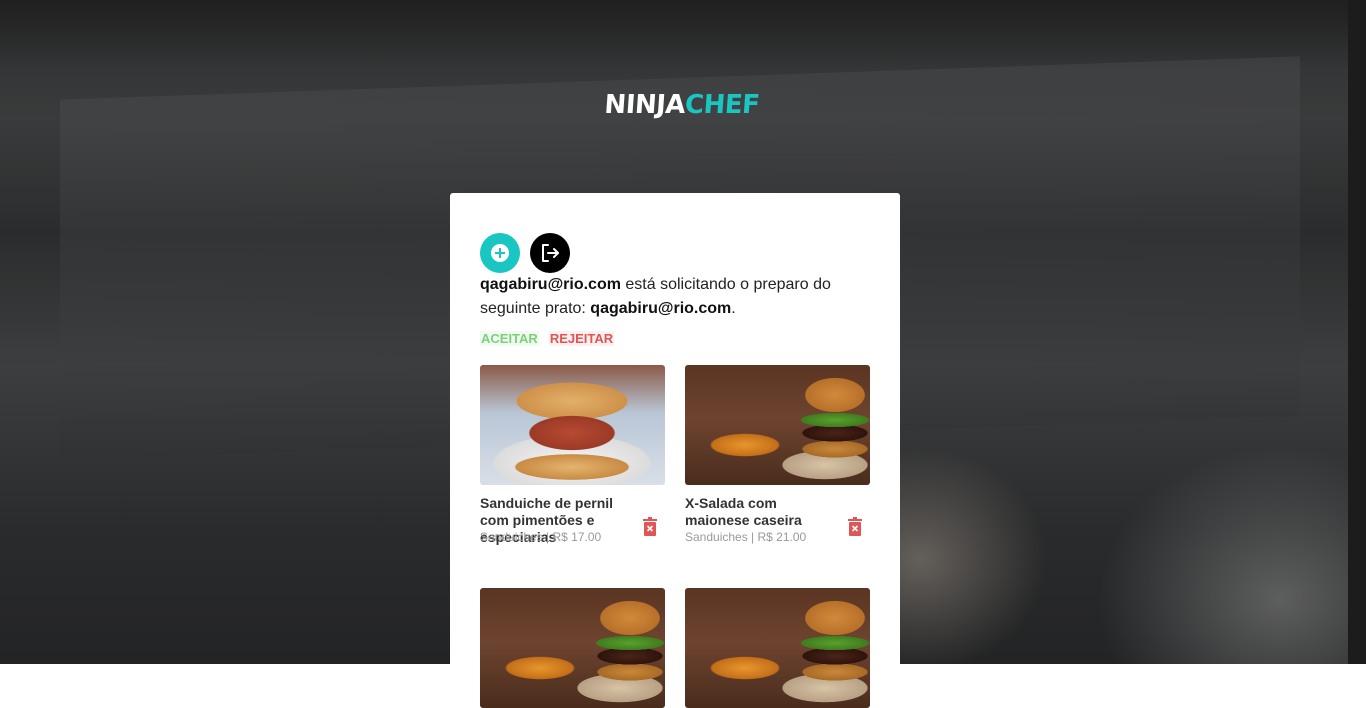 This screenshot has height=708, width=1366. I want to click on order-decision: ACEITAR REJEITAR, so click(547, 338).